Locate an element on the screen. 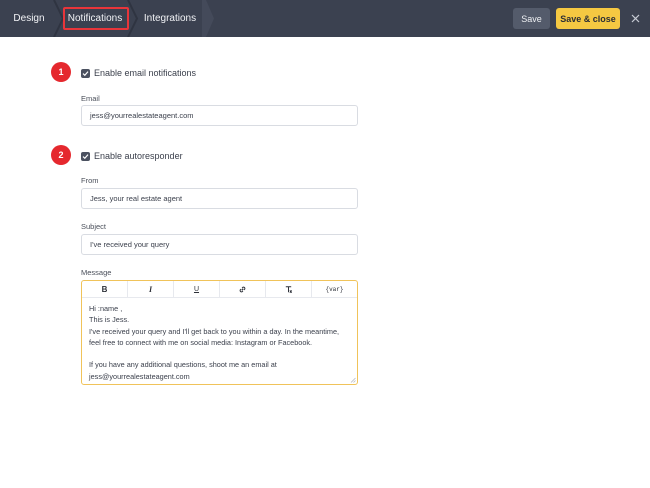 This screenshot has width=650, height=488. step-marker-2: 2 is located at coordinates (61, 155).